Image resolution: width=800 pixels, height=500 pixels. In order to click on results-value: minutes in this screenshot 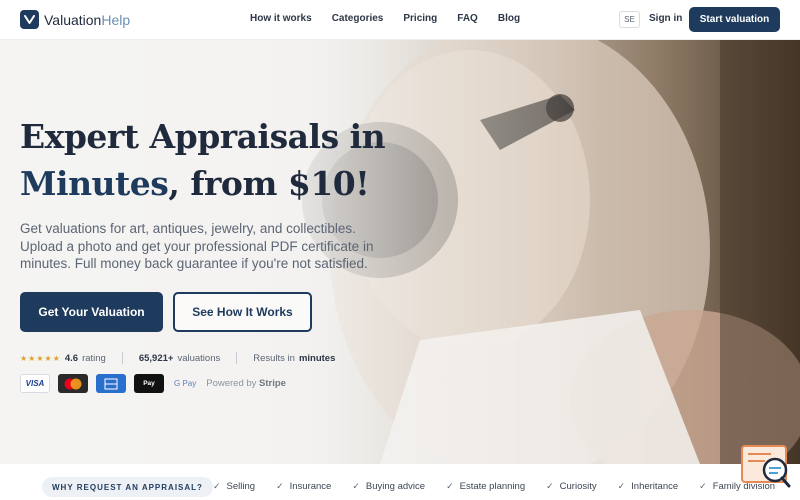, I will do `click(317, 358)`.